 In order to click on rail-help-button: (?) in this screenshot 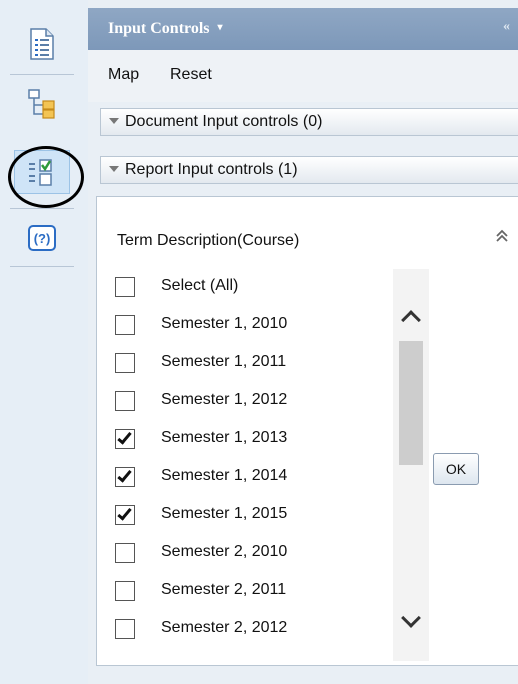, I will do `click(42, 238)`.